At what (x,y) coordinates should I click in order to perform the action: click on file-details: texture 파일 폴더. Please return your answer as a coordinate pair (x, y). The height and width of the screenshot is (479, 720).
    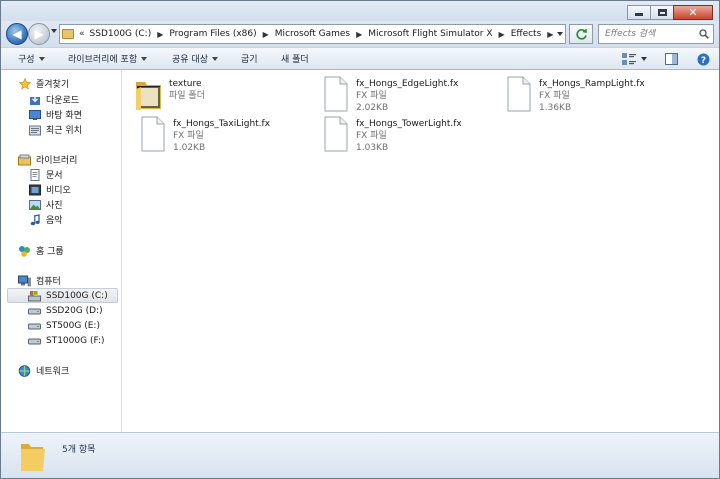
    Looking at the image, I should click on (187, 96).